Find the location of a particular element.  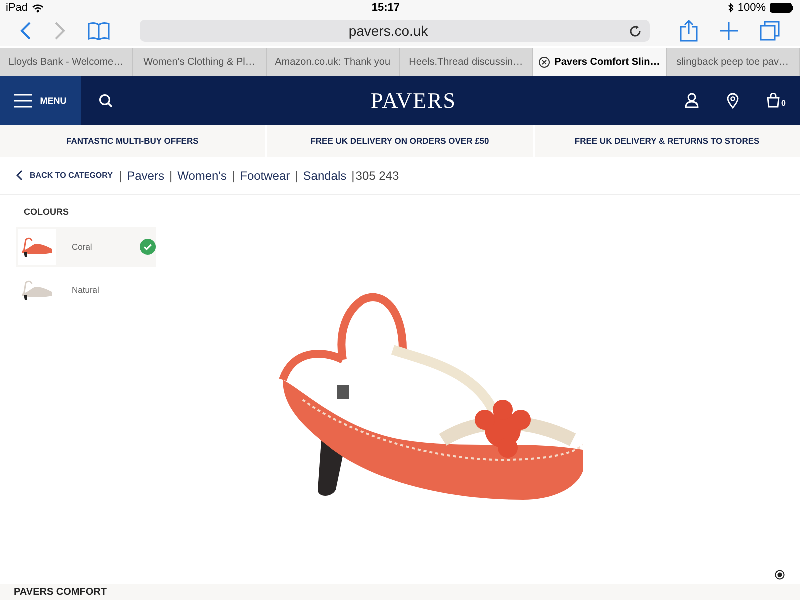

back-to-category-link: BACK TO CATEGORY is located at coordinates (64, 175).